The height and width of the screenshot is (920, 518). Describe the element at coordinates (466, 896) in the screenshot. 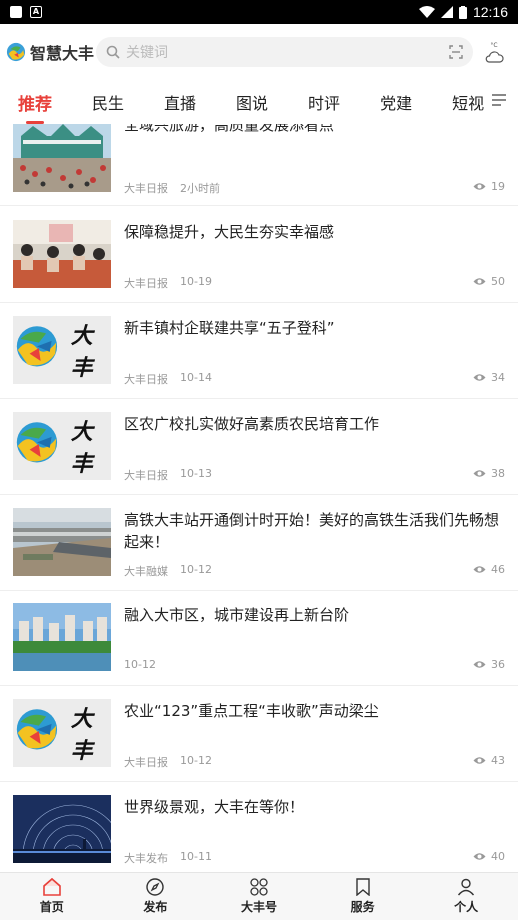

I see `nav-personal: 个人` at that location.